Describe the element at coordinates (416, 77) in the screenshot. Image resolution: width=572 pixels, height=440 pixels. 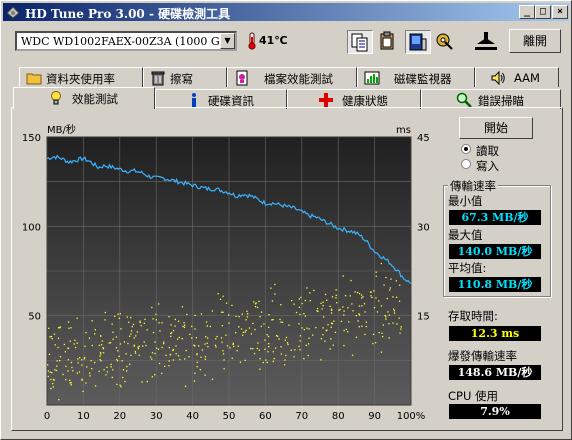
I see `tab-disk-monitor: 磁碟監視器` at that location.